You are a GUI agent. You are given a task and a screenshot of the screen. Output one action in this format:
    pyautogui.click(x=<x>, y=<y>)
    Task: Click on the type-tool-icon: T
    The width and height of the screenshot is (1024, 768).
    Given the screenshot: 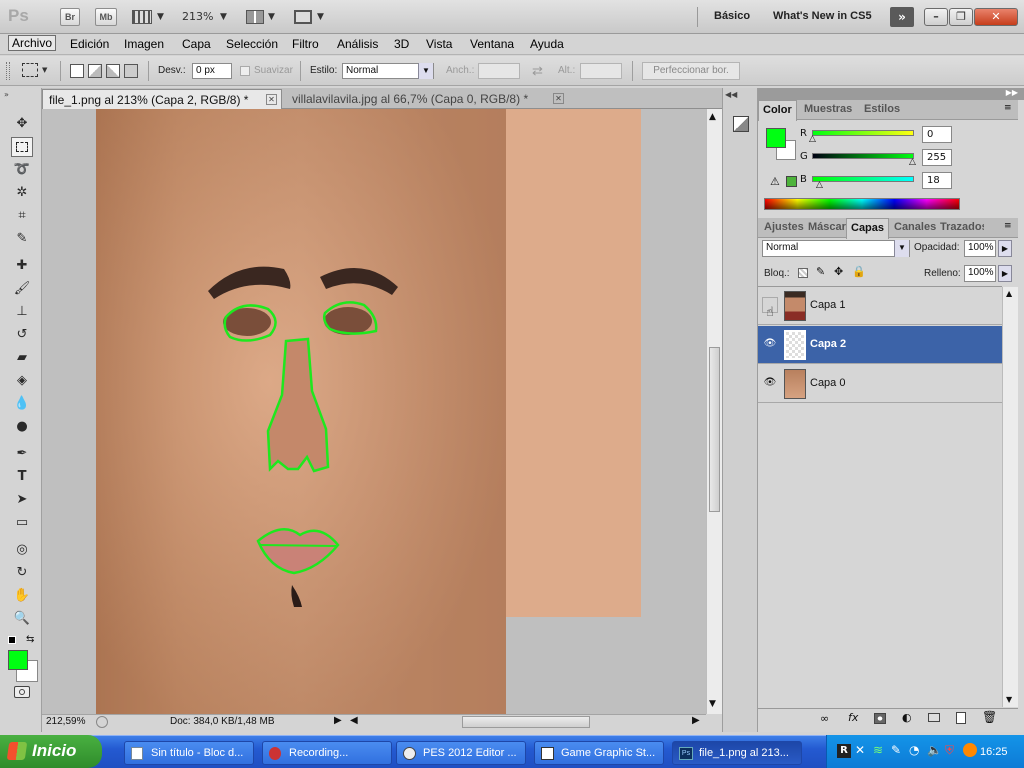 What is the action you would take?
    pyautogui.click(x=22, y=477)
    